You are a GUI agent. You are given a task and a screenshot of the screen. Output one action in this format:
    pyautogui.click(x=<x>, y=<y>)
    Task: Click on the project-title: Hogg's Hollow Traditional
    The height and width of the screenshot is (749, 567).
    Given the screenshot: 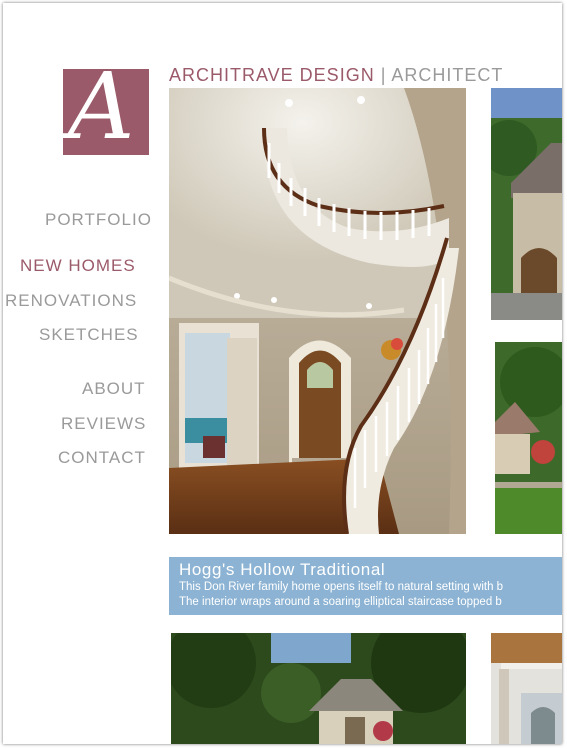 What is the action you would take?
    pyautogui.click(x=282, y=569)
    